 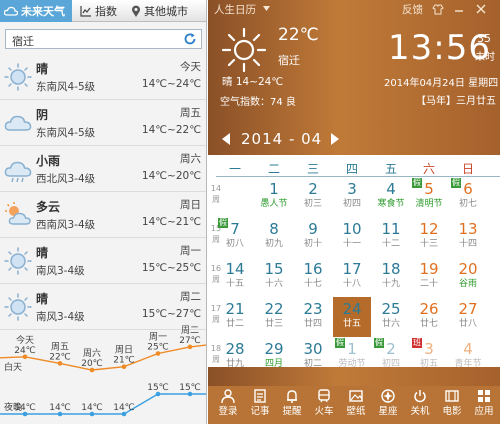 What do you see at coordinates (166, 11) in the screenshot?
I see `tab-other-cities: 其他城市` at bounding box center [166, 11].